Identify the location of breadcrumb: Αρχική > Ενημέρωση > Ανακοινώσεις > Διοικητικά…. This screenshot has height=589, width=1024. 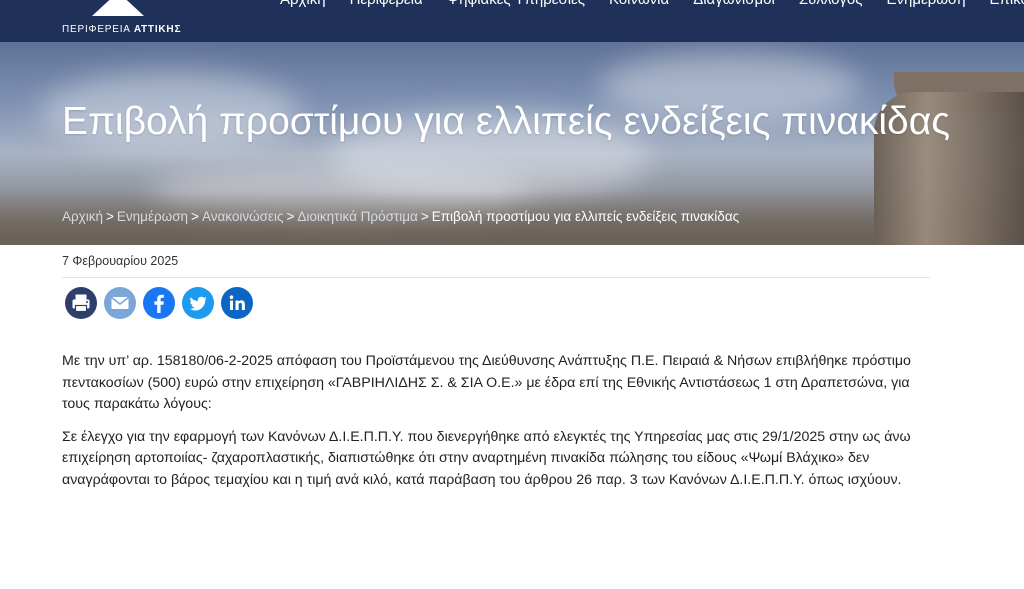
(400, 216).